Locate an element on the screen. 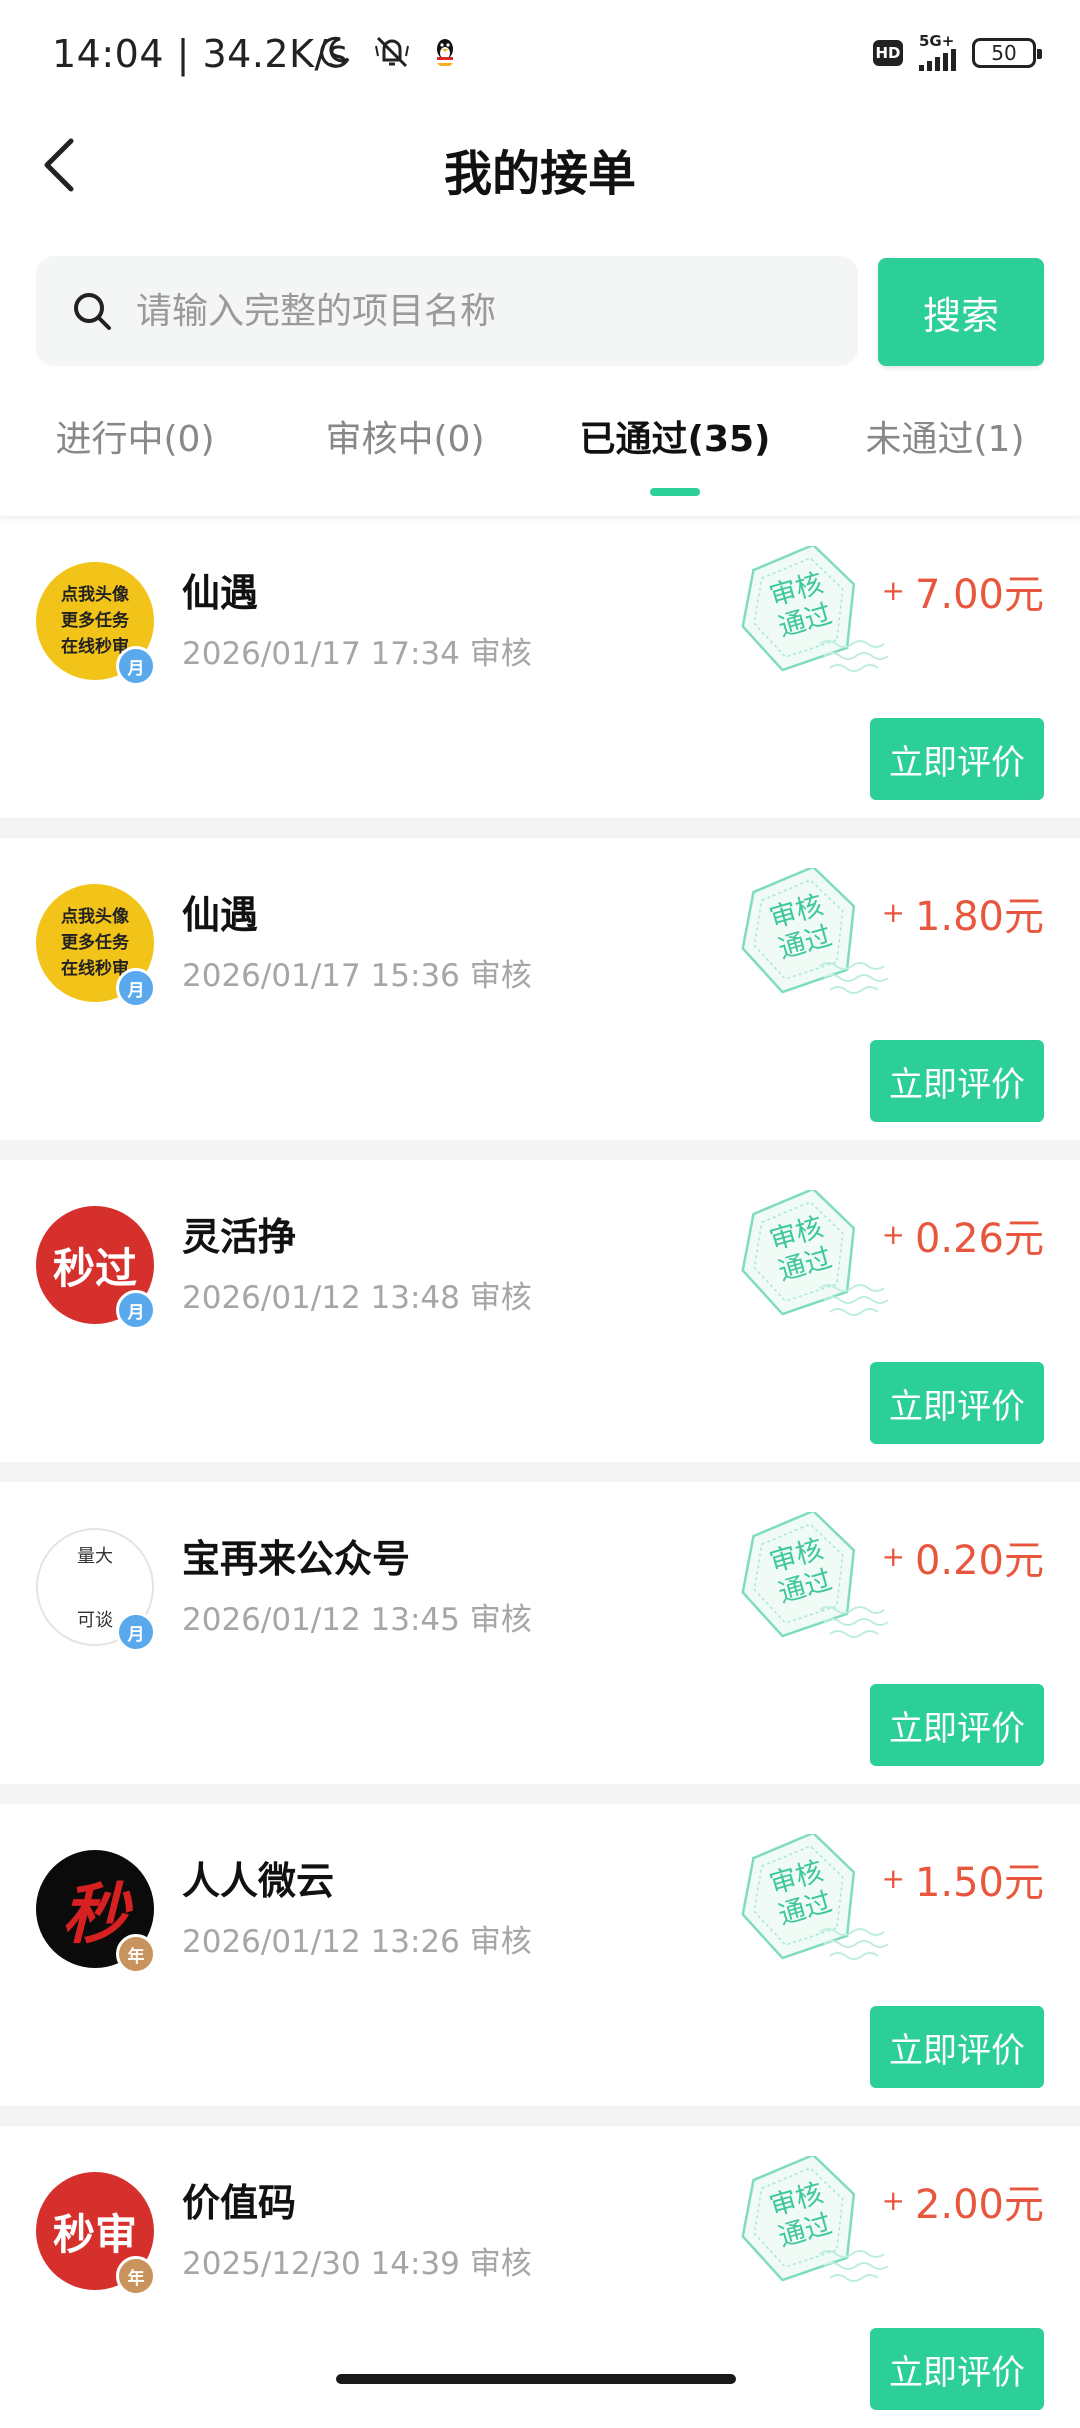 The height and width of the screenshot is (2428, 1080). review-timestamp: 2026/01/12 13:45 审核 is located at coordinates (357, 1620).